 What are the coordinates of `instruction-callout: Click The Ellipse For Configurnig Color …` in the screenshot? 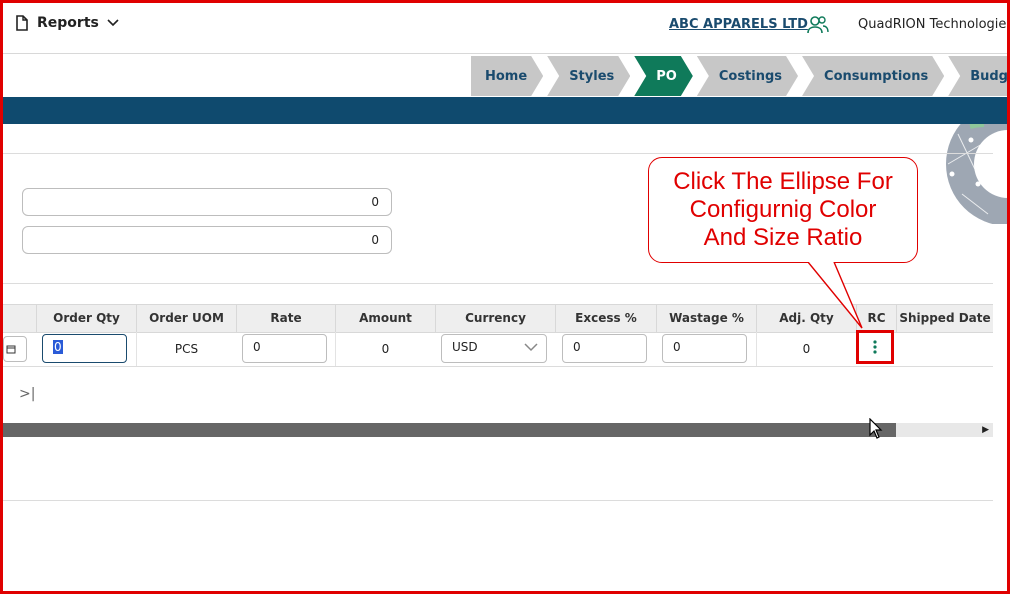 It's located at (783, 210).